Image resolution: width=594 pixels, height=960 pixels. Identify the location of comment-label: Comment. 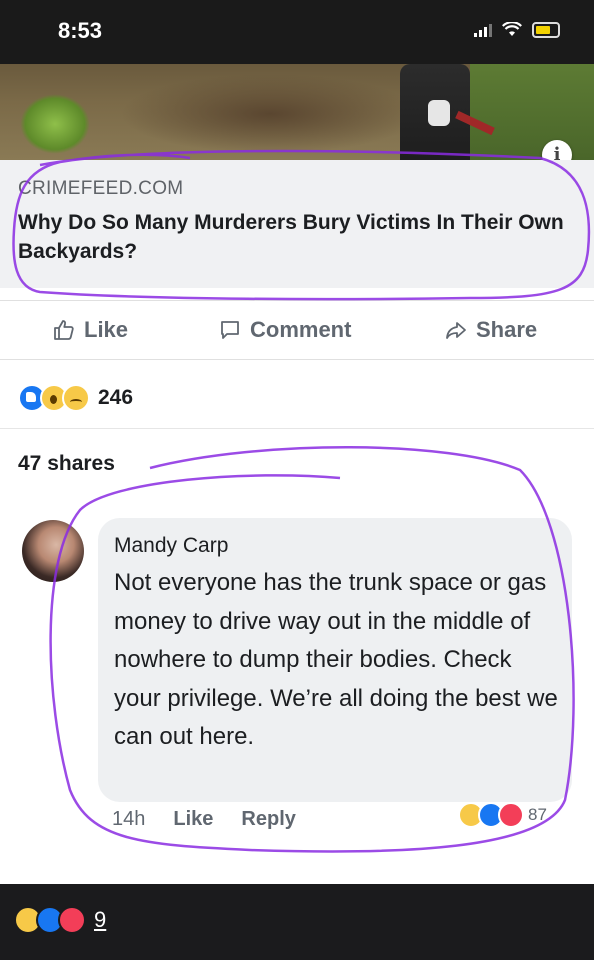
(301, 329).